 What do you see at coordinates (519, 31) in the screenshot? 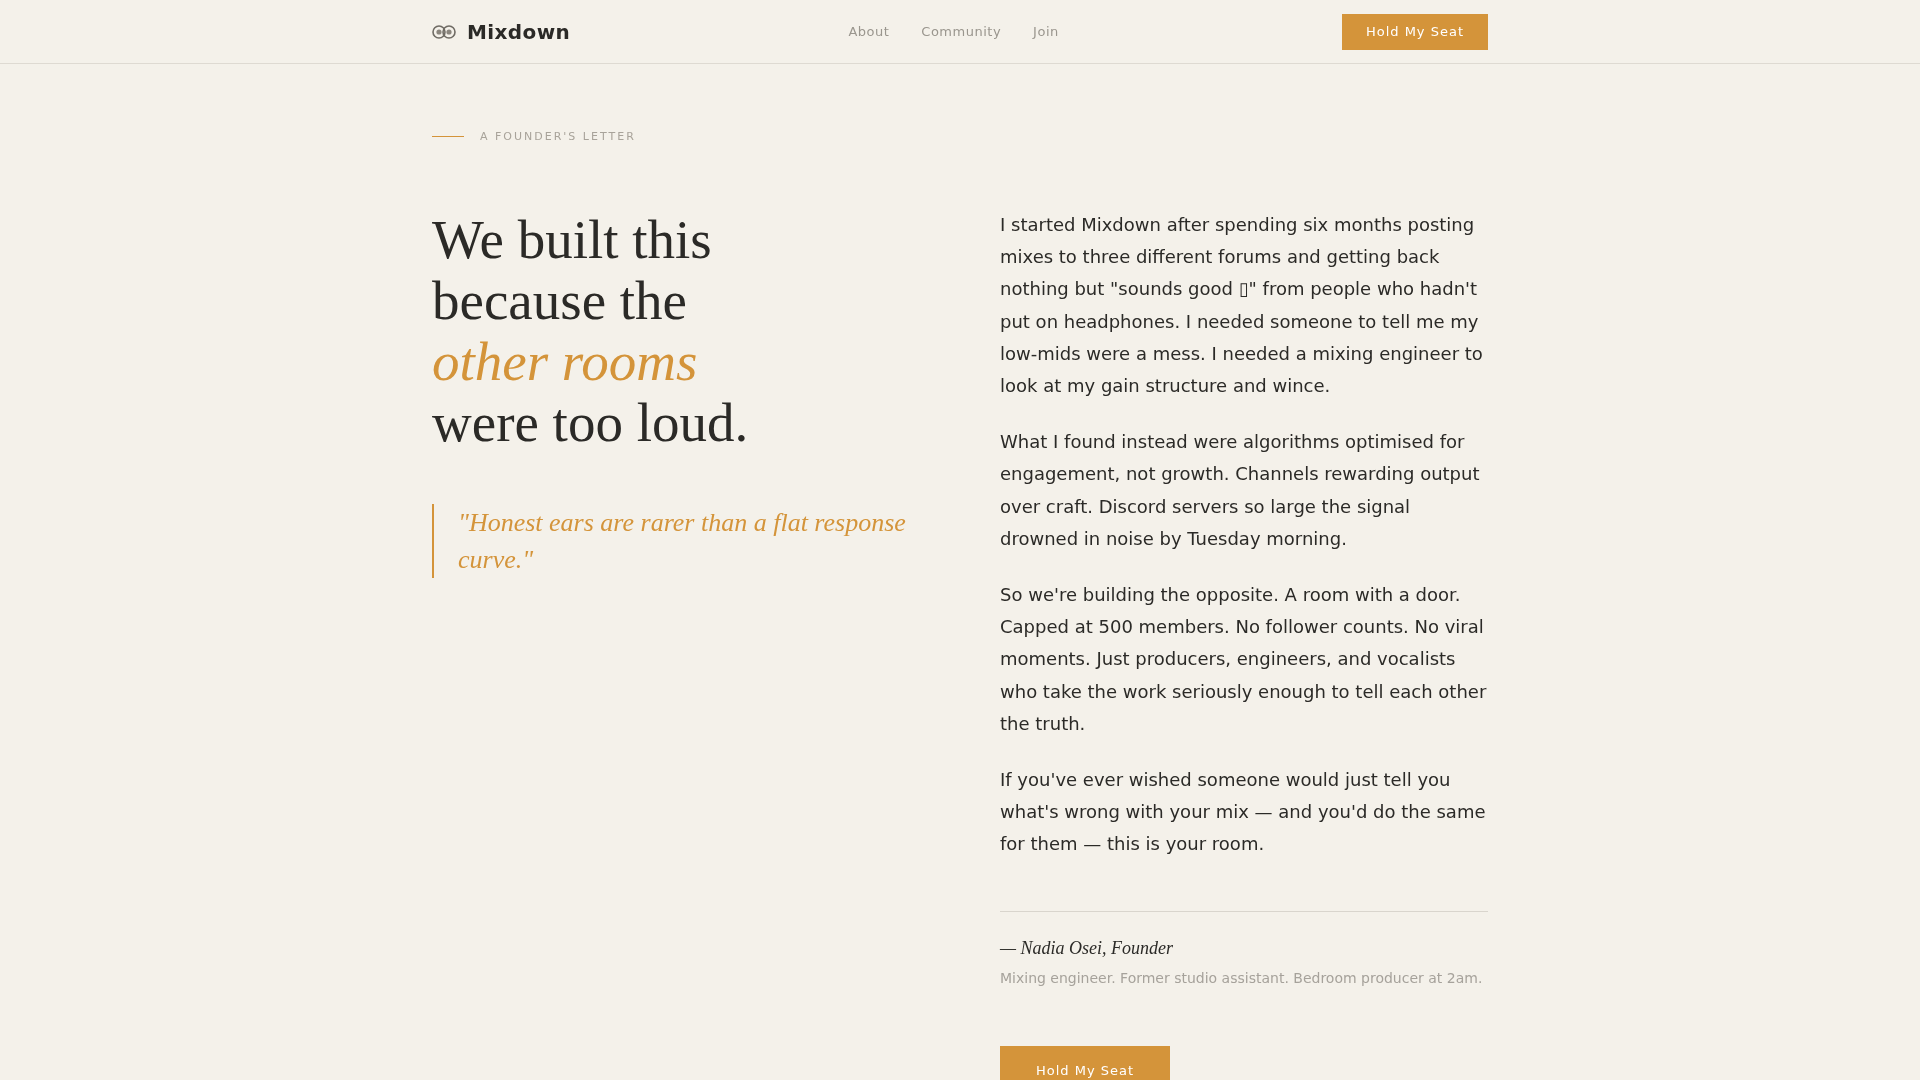
I see `brand-name: Mixdown` at bounding box center [519, 31].